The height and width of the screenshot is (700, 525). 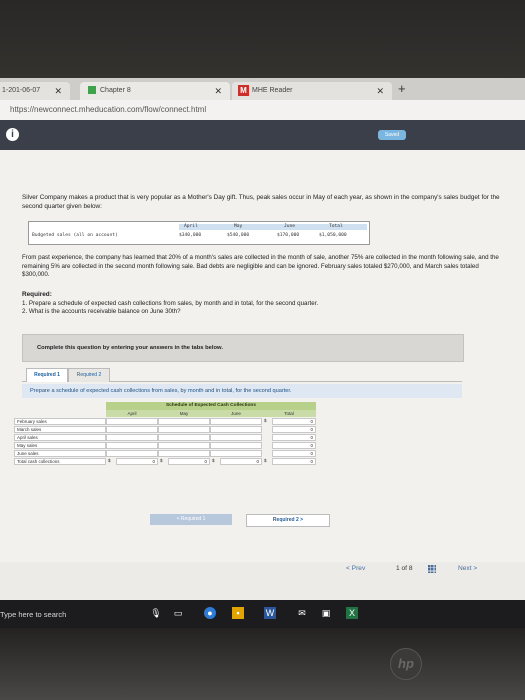 What do you see at coordinates (75, 235) in the screenshot?
I see `budget-row-label: Budgeted sales (all on account)` at bounding box center [75, 235].